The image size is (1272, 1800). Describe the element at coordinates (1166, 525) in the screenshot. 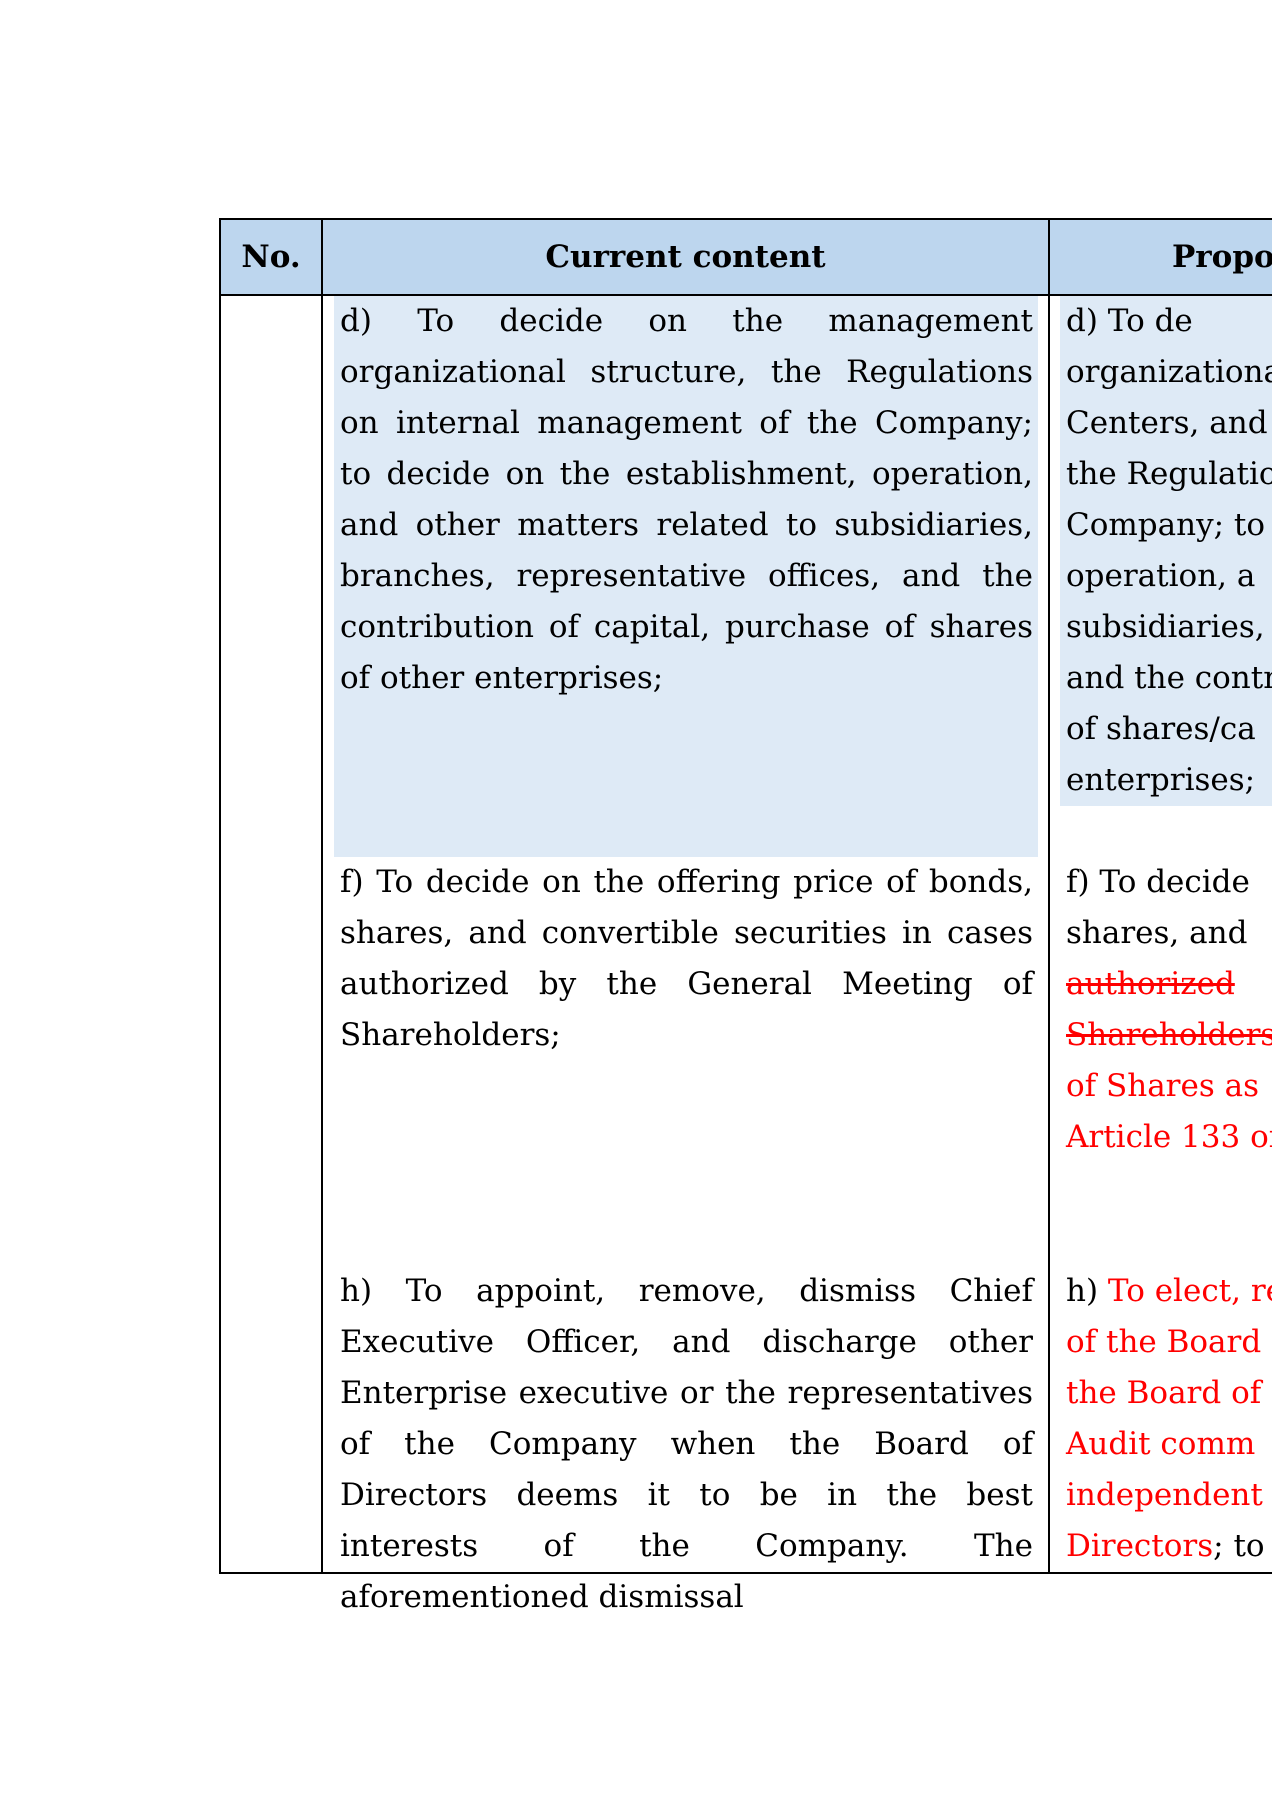

I see `proposed-d-line: Company; to` at that location.